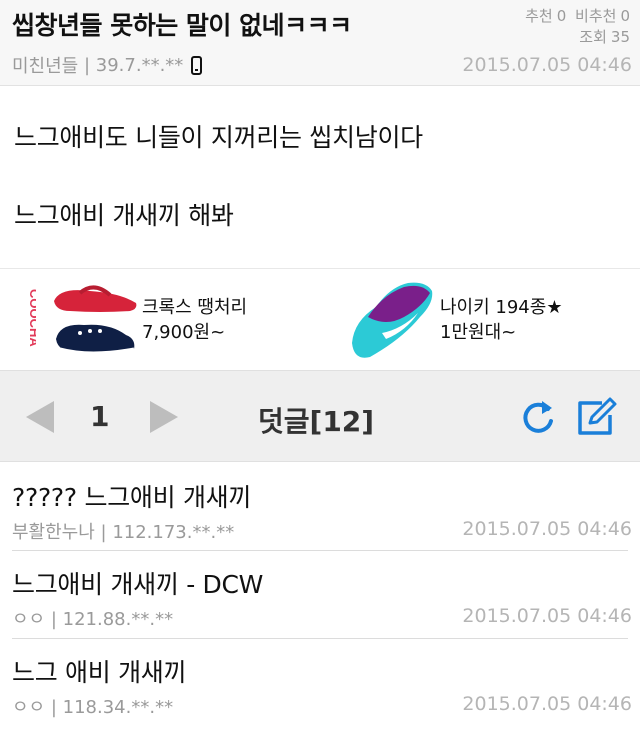 This screenshot has width=640, height=729. I want to click on comment-pager-bar: 1 덧글[12], so click(320, 416).